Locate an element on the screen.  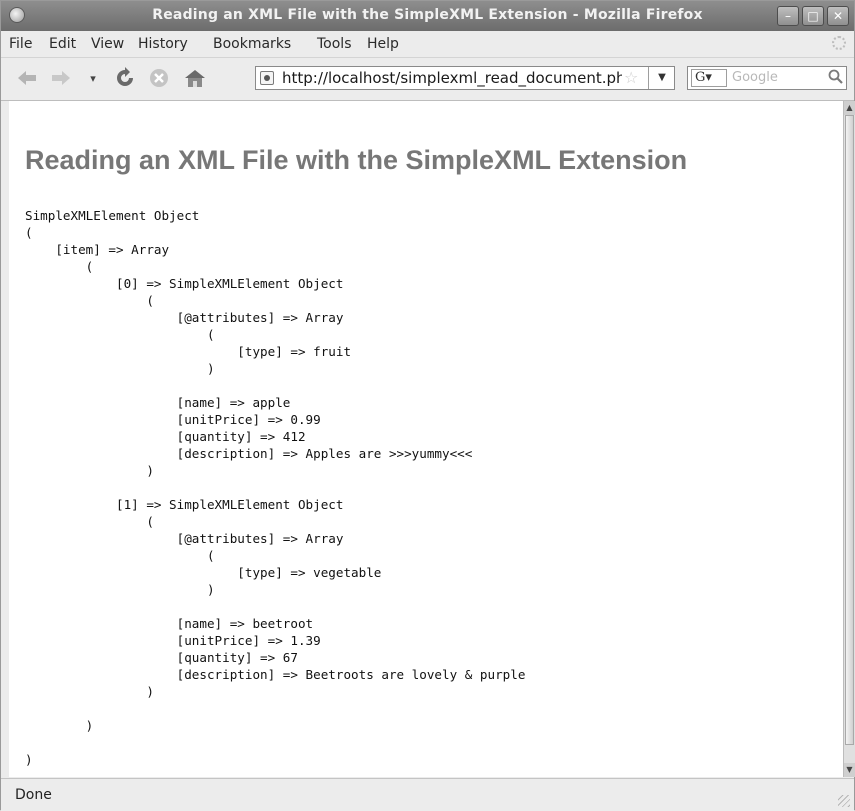
forward-button is located at coordinates (61, 78).